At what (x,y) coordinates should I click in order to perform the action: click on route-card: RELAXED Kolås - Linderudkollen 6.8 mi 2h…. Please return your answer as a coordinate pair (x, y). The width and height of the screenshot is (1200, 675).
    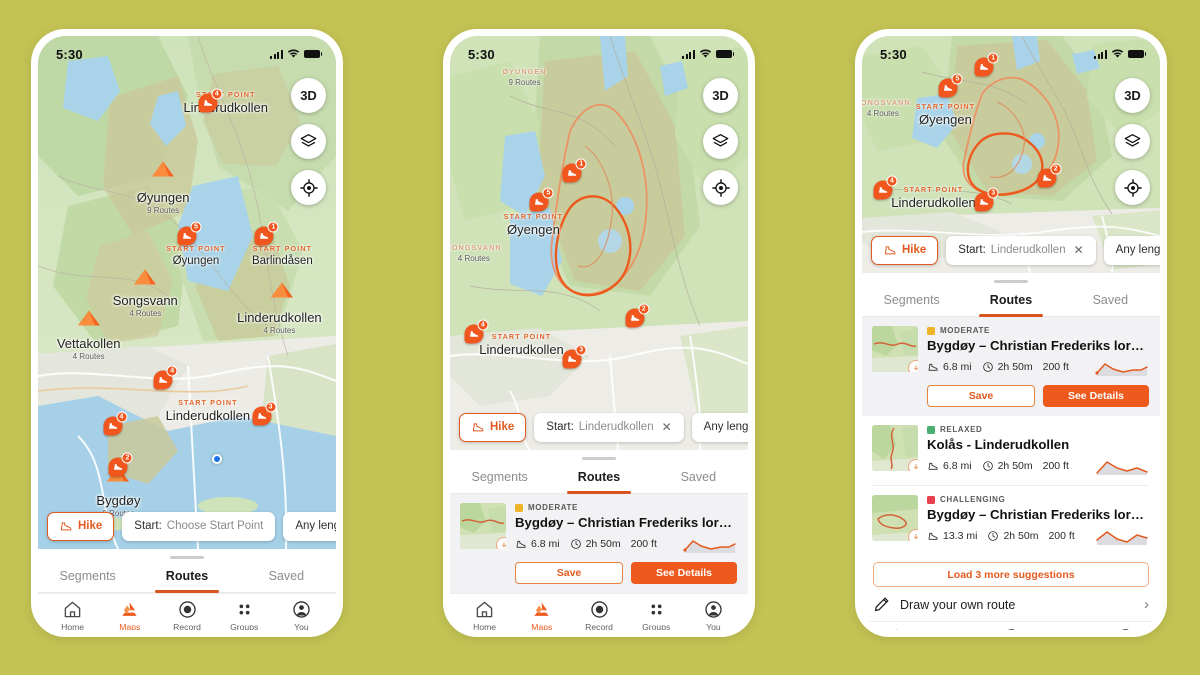
    Looking at the image, I should click on (1011, 450).